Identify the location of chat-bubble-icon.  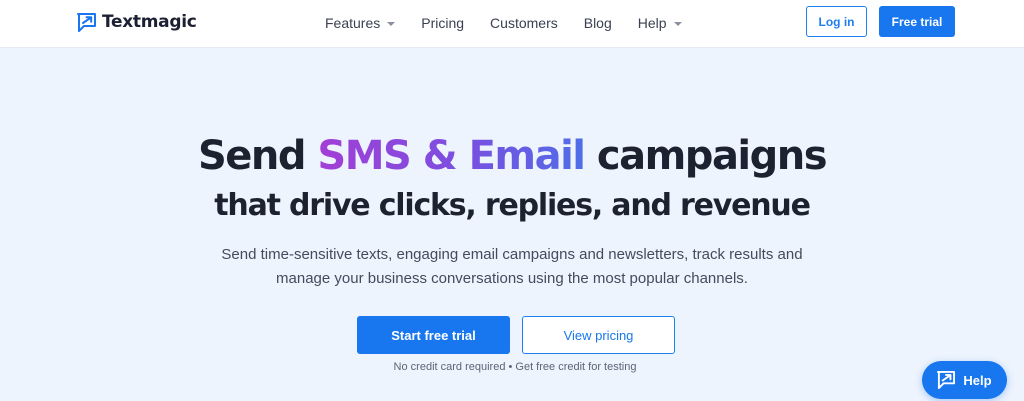
(946, 380).